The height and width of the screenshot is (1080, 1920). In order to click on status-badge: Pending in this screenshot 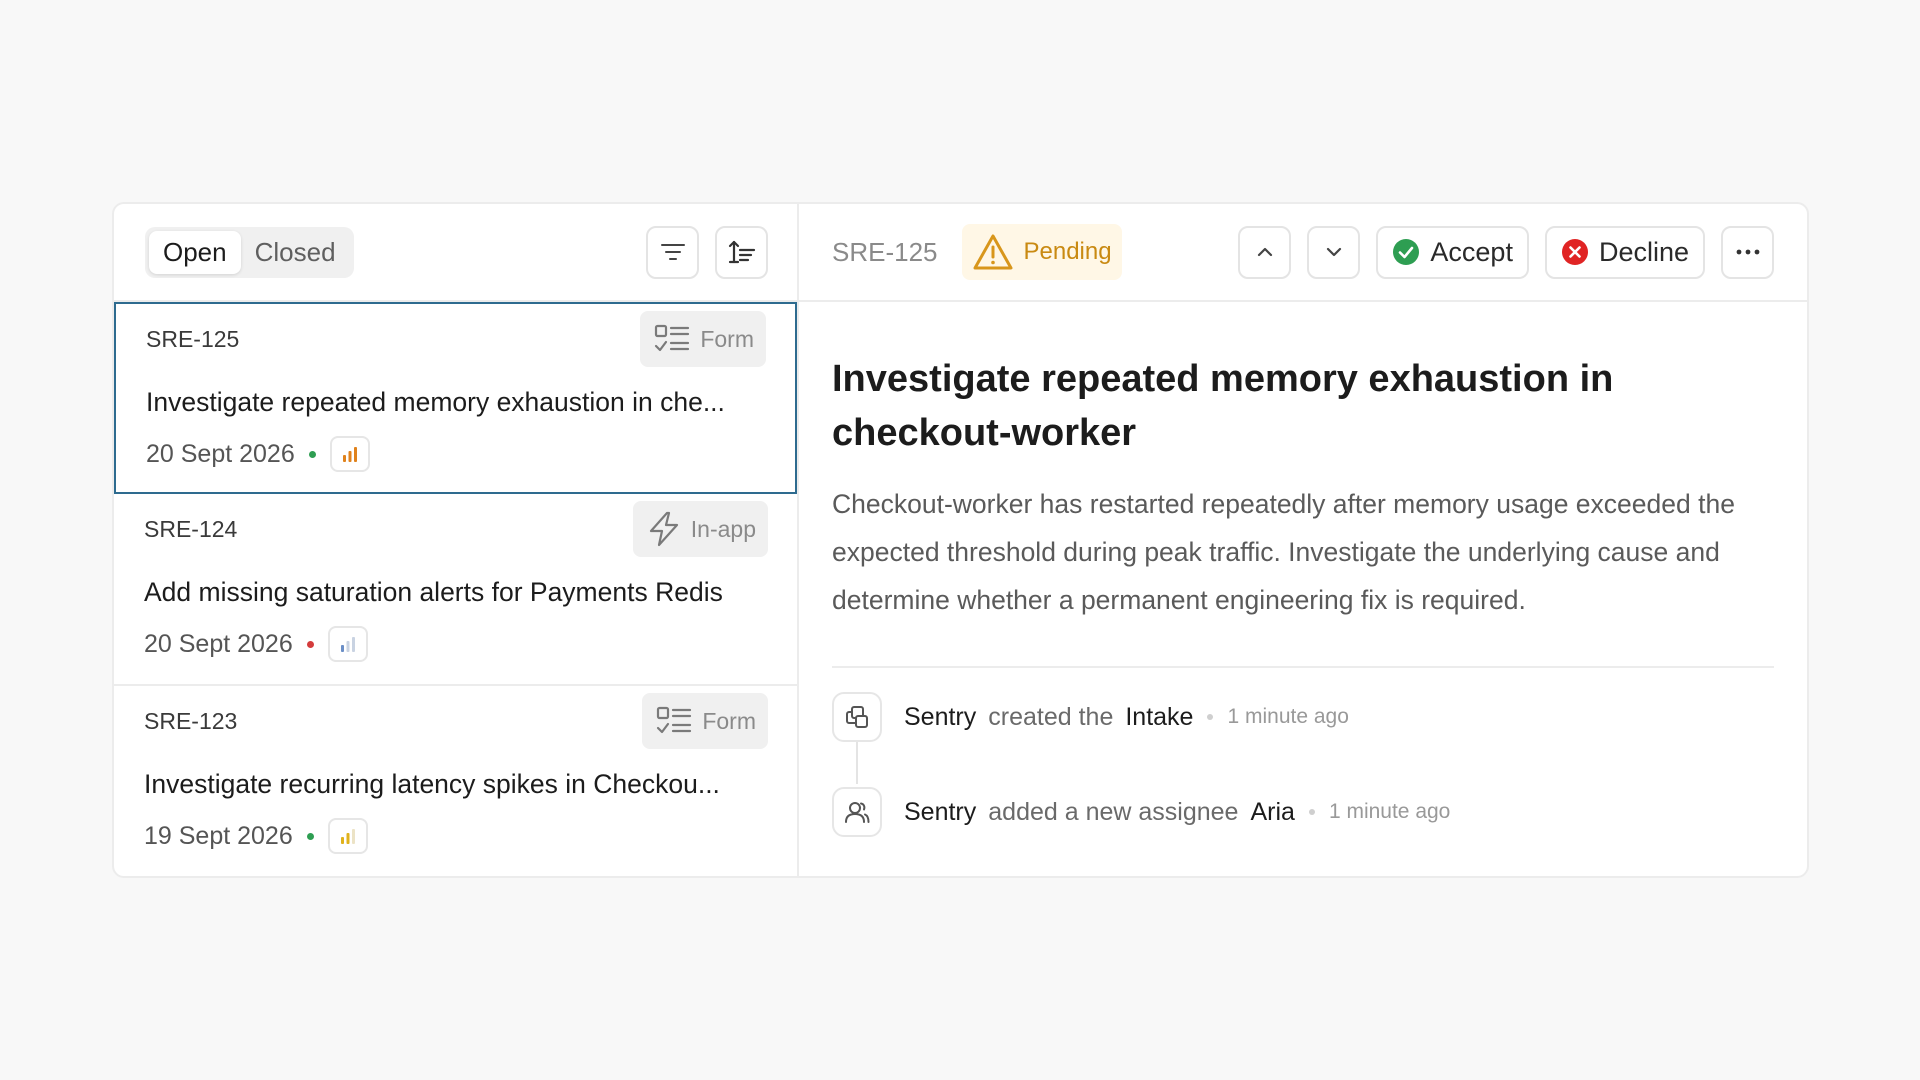, I will do `click(1041, 252)`.